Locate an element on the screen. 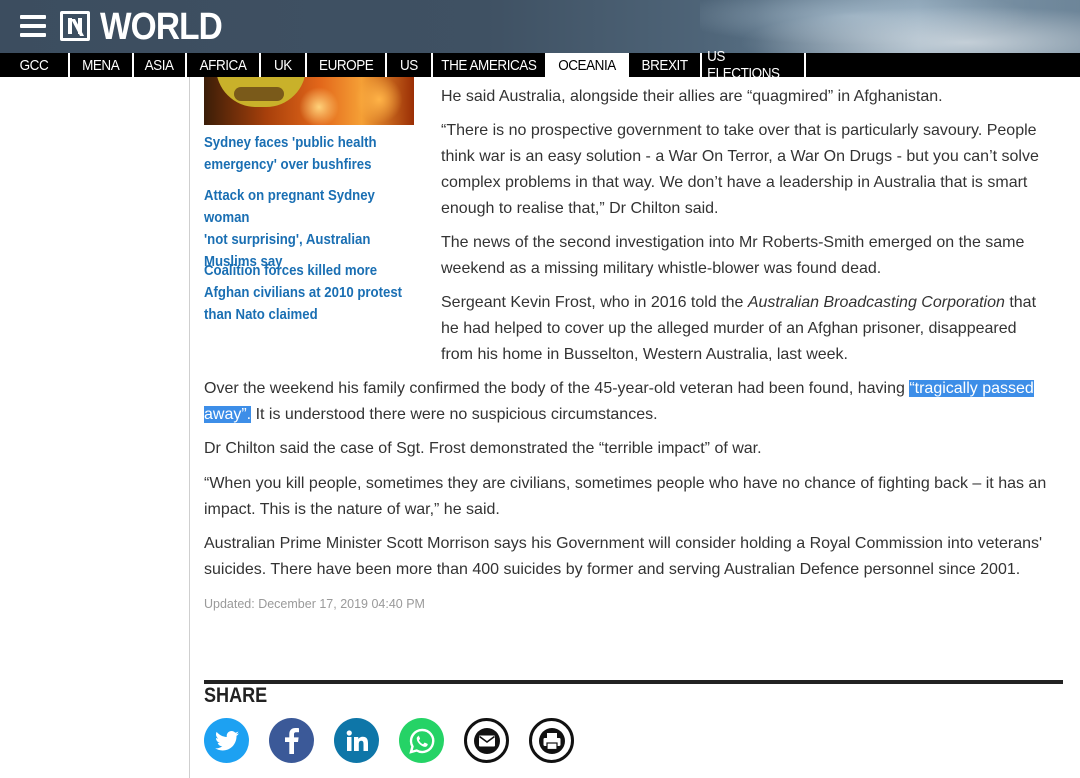 This screenshot has height=778, width=1080. nav-item-label: BREXIT is located at coordinates (664, 65).